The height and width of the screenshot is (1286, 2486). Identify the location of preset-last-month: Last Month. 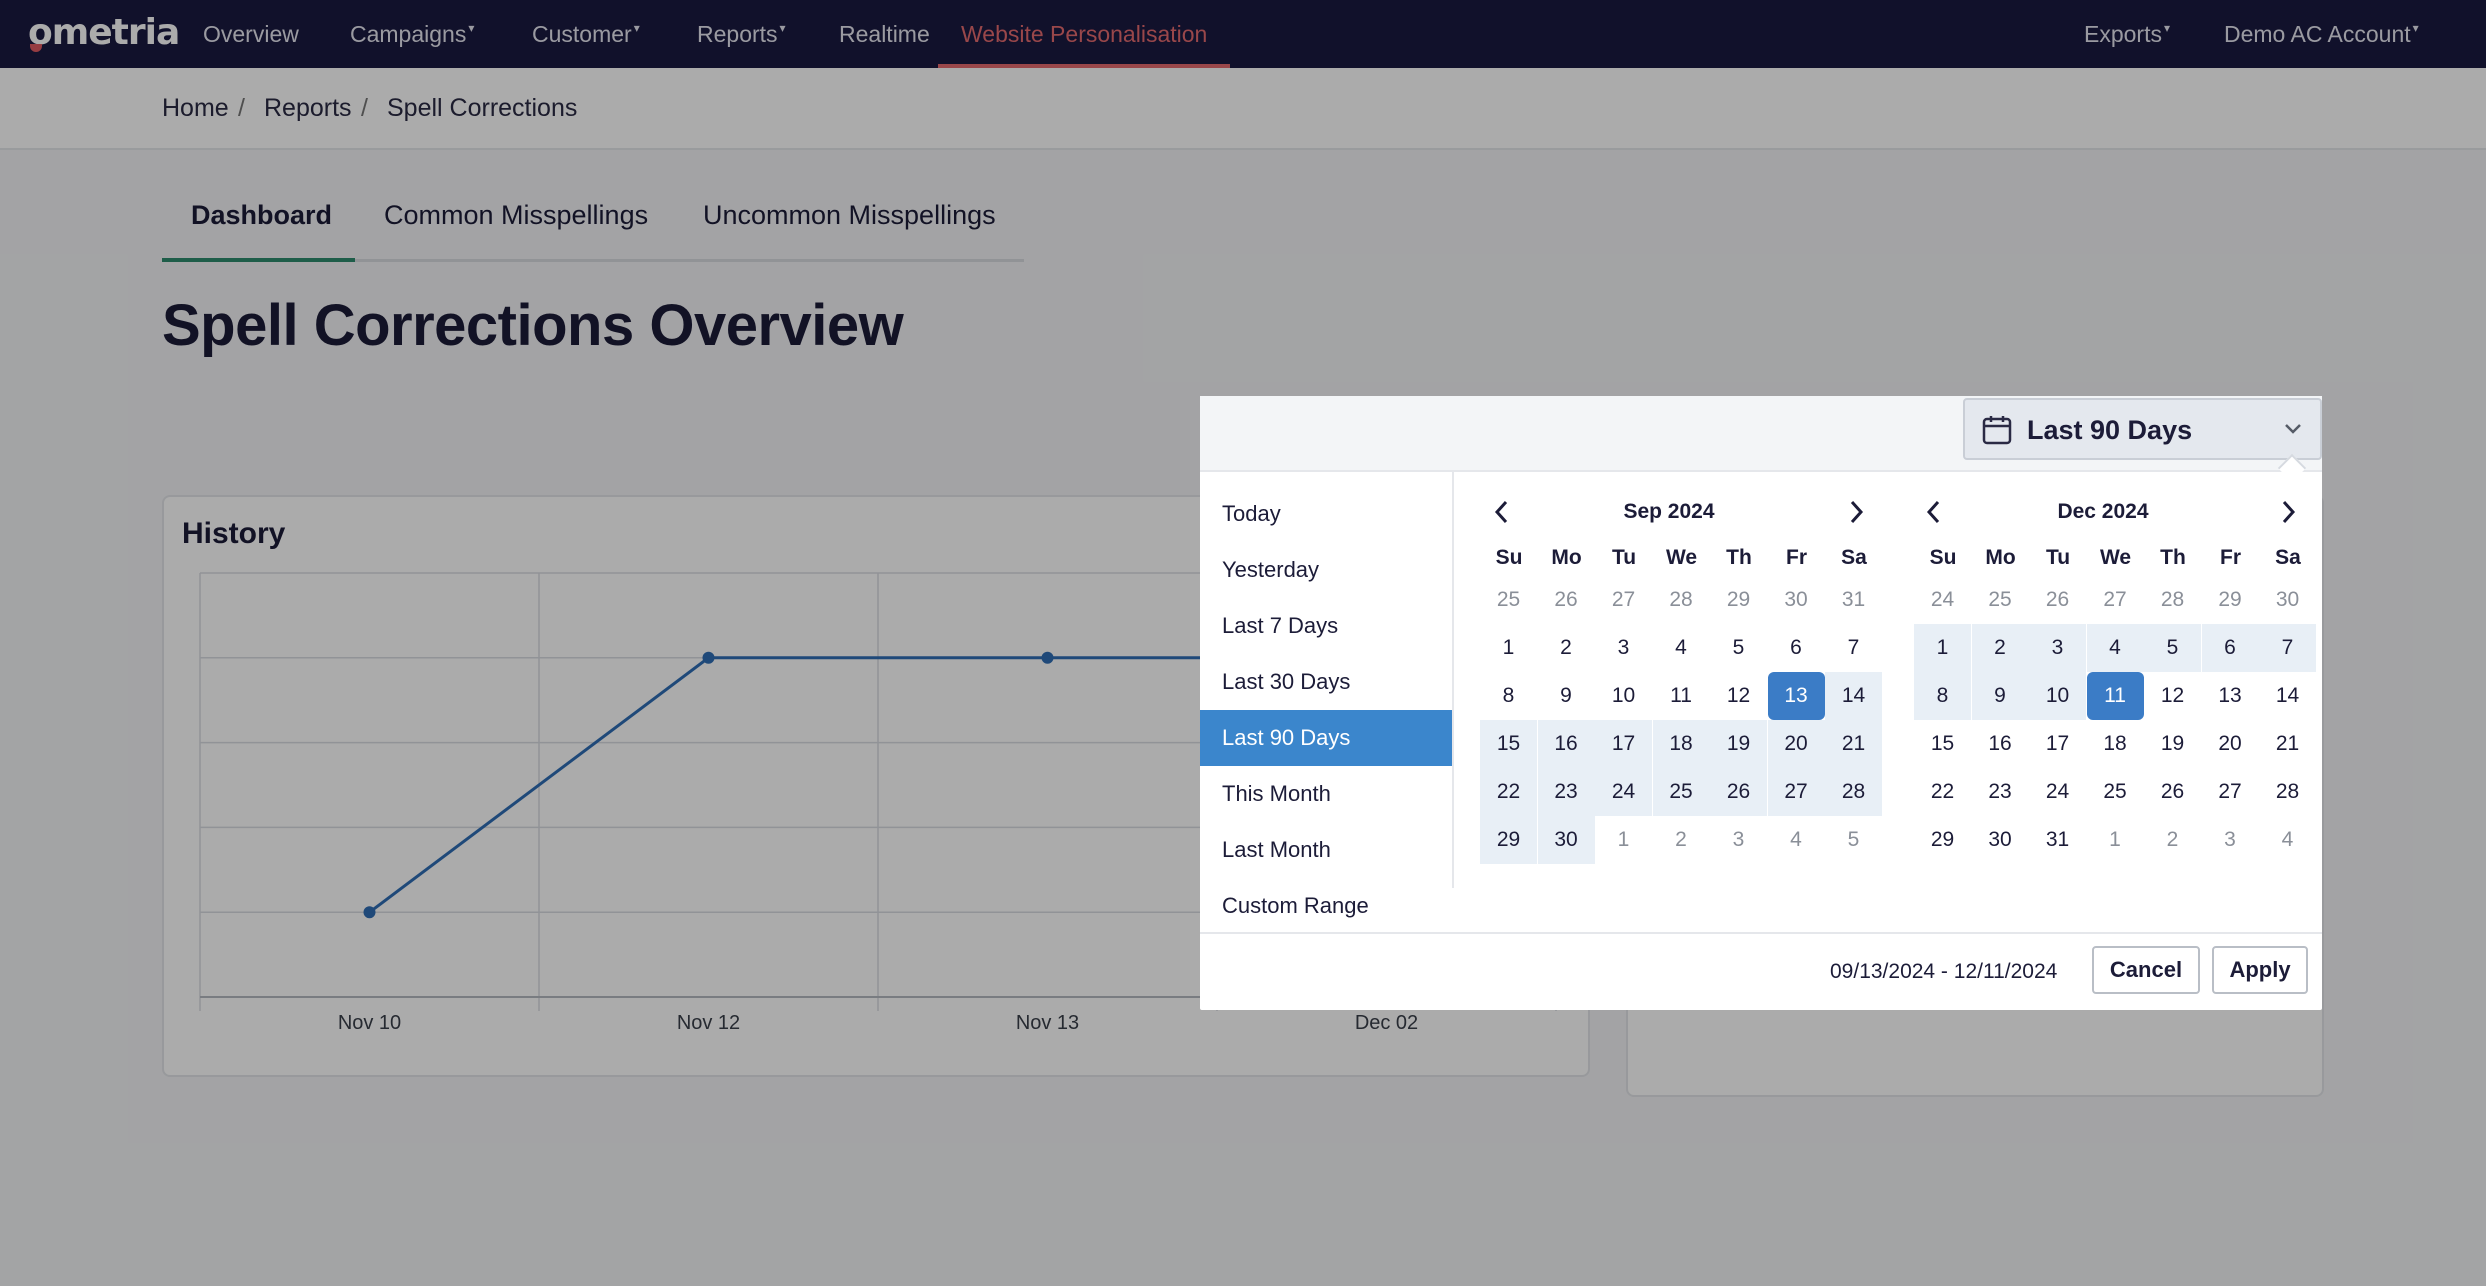
(1326, 850).